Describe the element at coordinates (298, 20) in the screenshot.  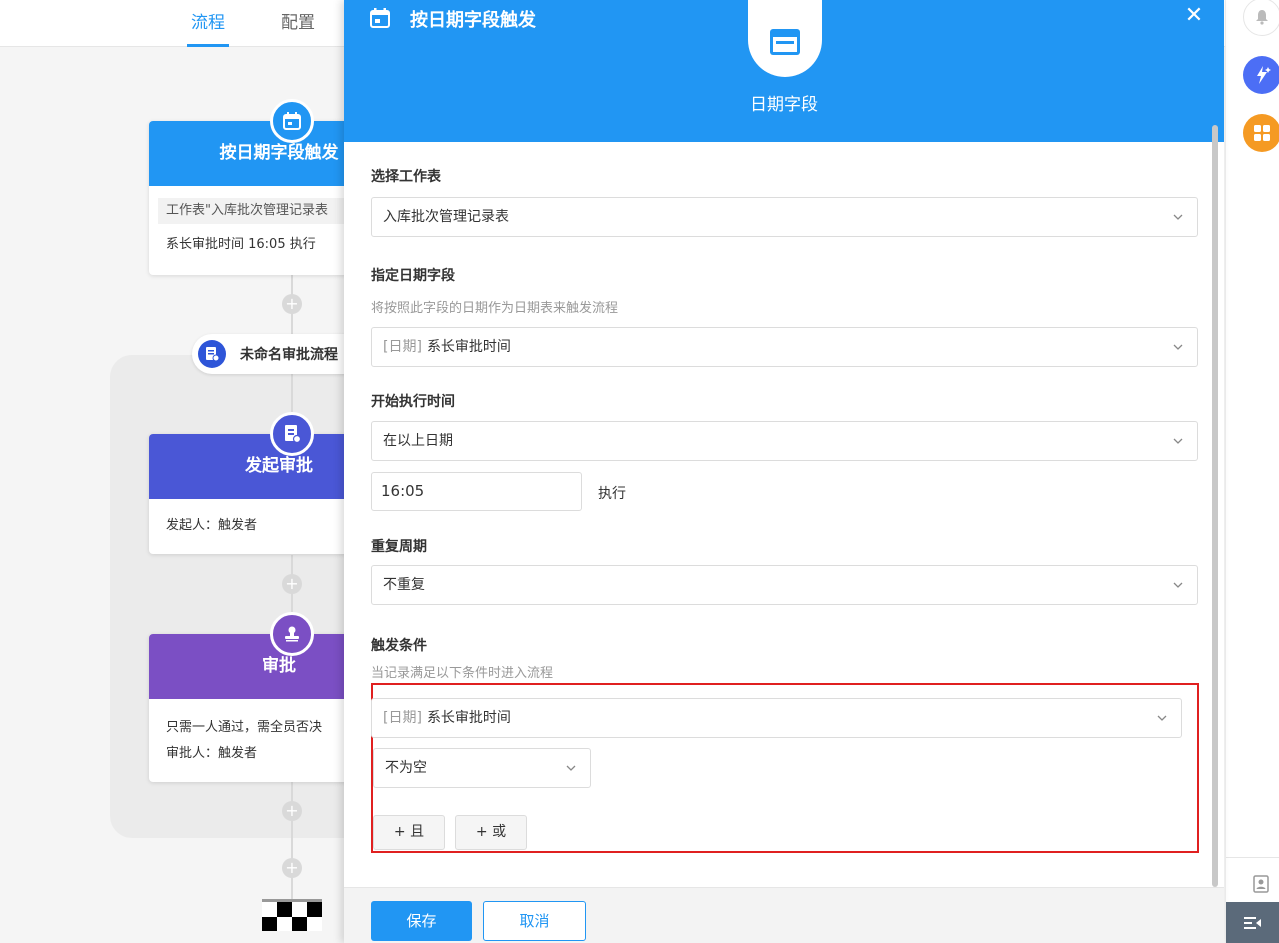
I see `tab-config: 配置` at that location.